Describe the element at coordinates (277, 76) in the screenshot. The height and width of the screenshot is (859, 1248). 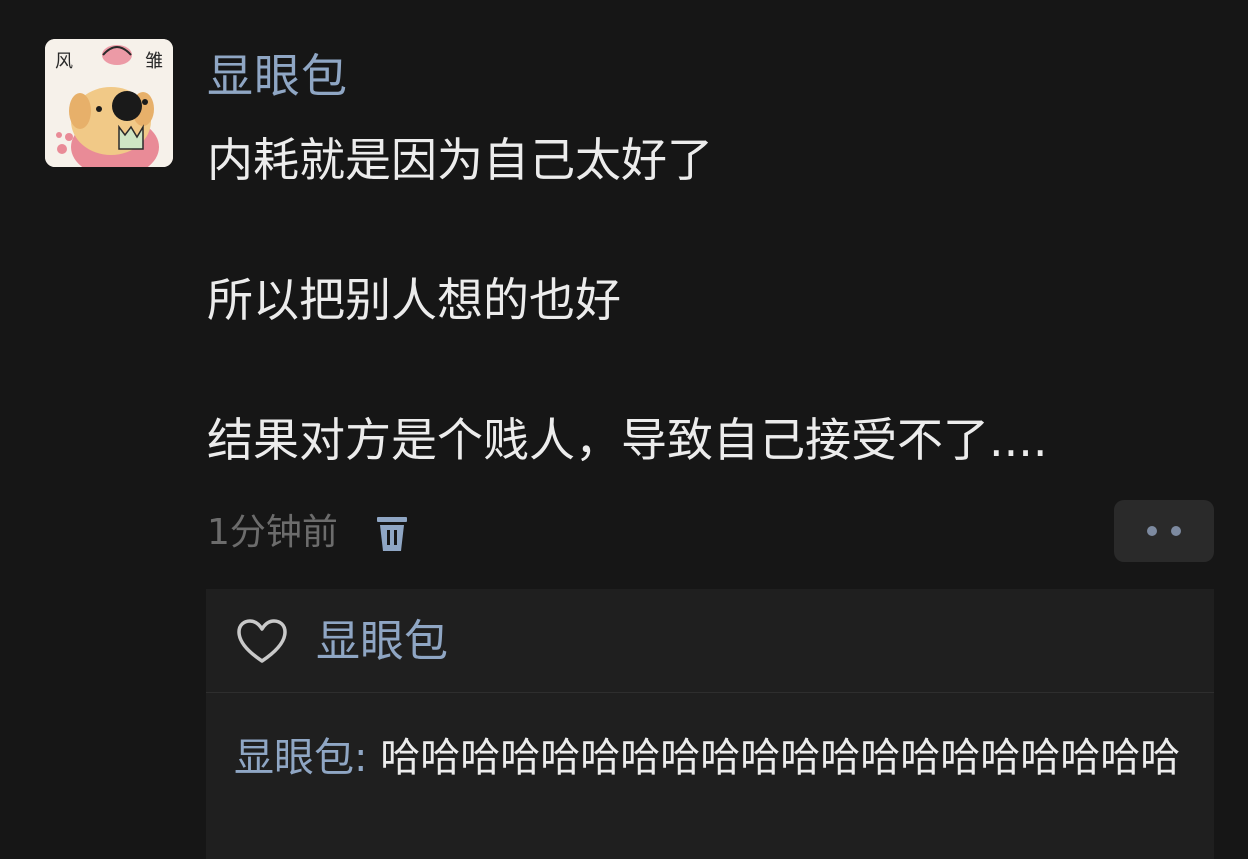
I see `comment-username: 显眼包` at that location.